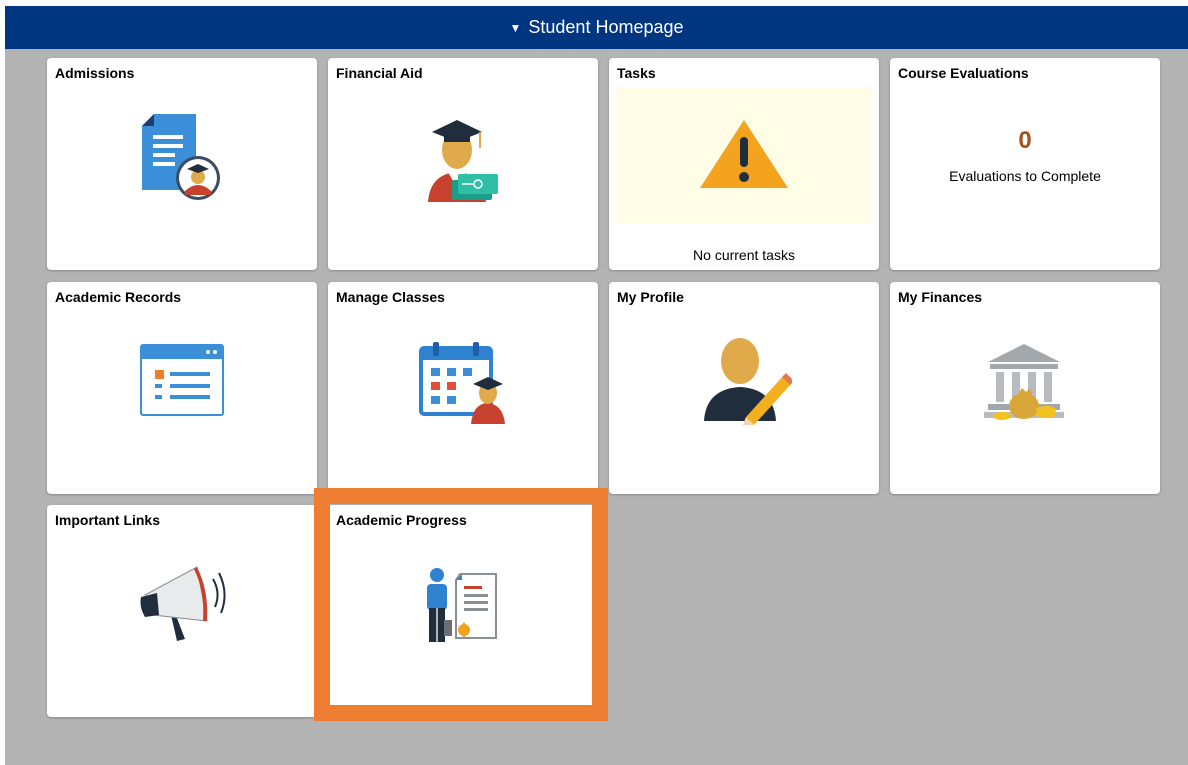  What do you see at coordinates (606, 27) in the screenshot?
I see `page-title: Student Homepage` at bounding box center [606, 27].